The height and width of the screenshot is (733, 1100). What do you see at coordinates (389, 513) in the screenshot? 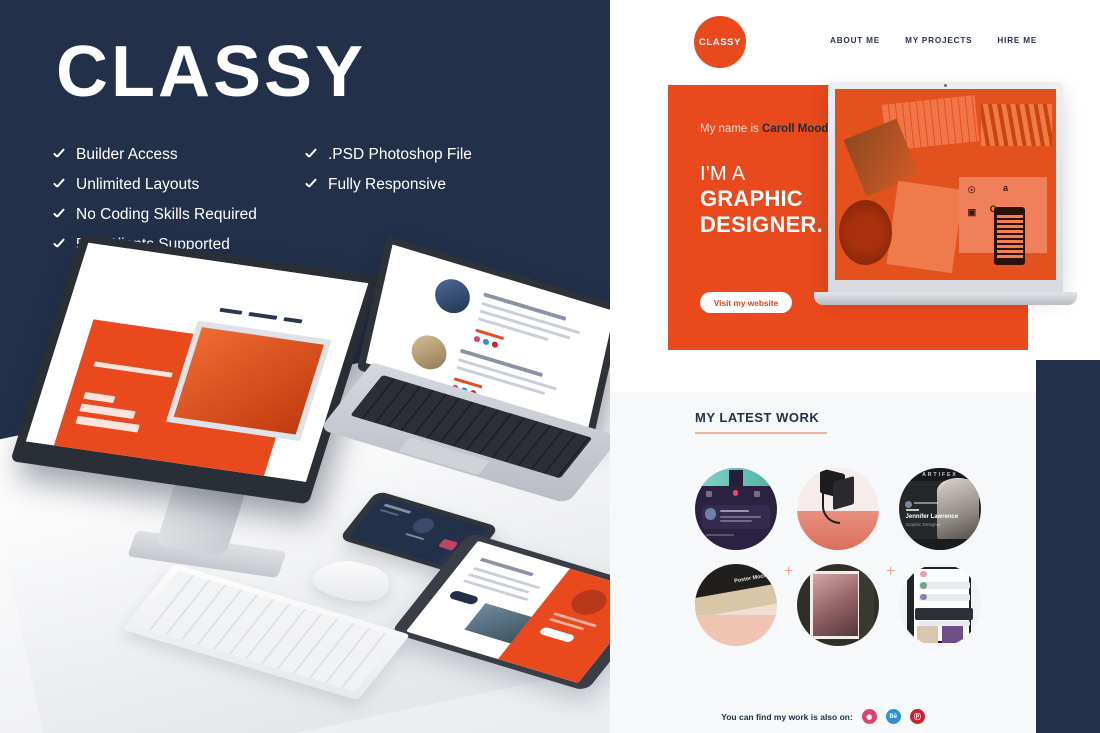
I see `phone-sub` at bounding box center [389, 513].